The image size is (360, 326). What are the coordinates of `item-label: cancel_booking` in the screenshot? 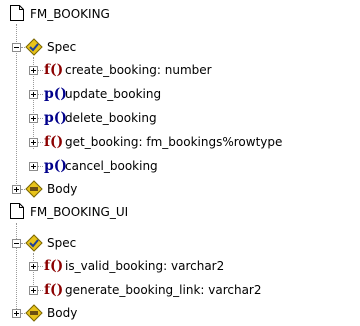 It's located at (111, 166).